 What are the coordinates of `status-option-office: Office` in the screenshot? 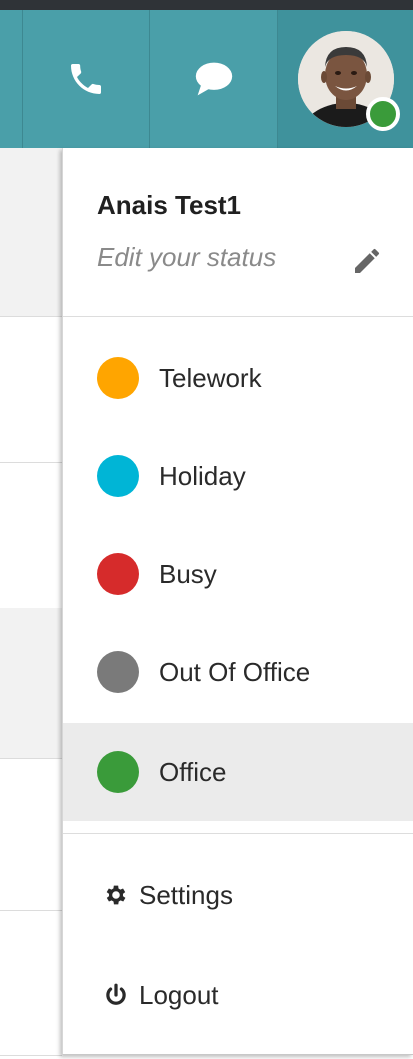 It's located at (238, 772).